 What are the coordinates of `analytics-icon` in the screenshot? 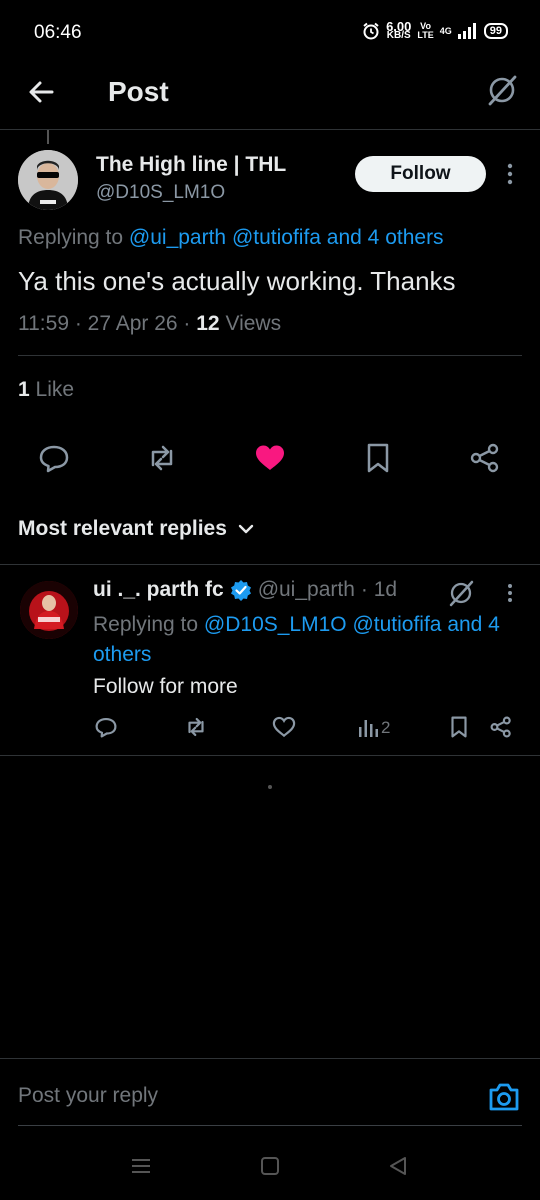 It's located at (368, 728).